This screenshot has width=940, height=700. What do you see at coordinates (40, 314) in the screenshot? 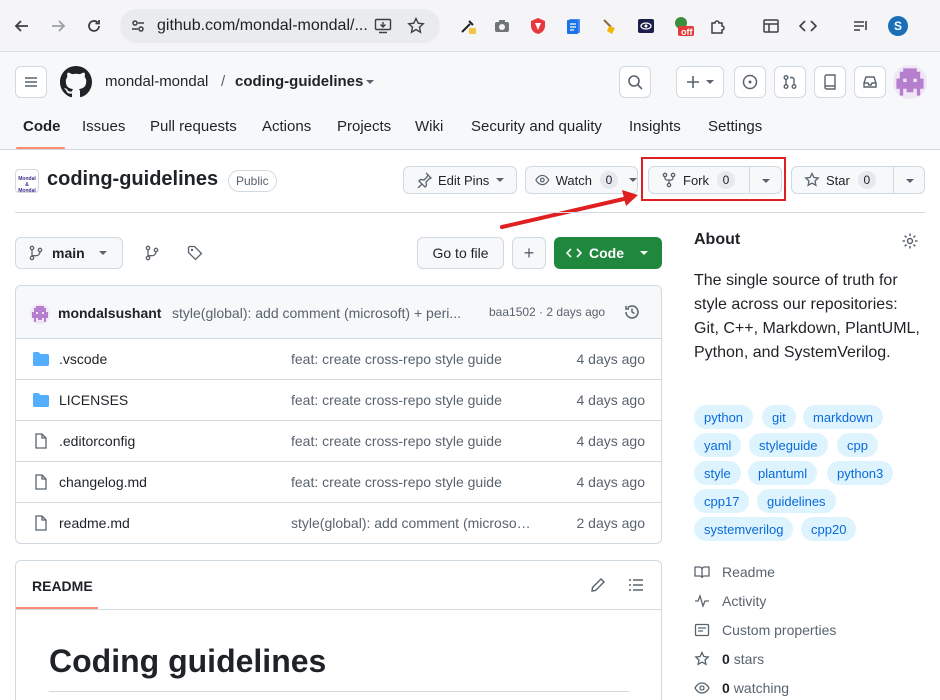
I see `commit-author-avatar` at bounding box center [40, 314].